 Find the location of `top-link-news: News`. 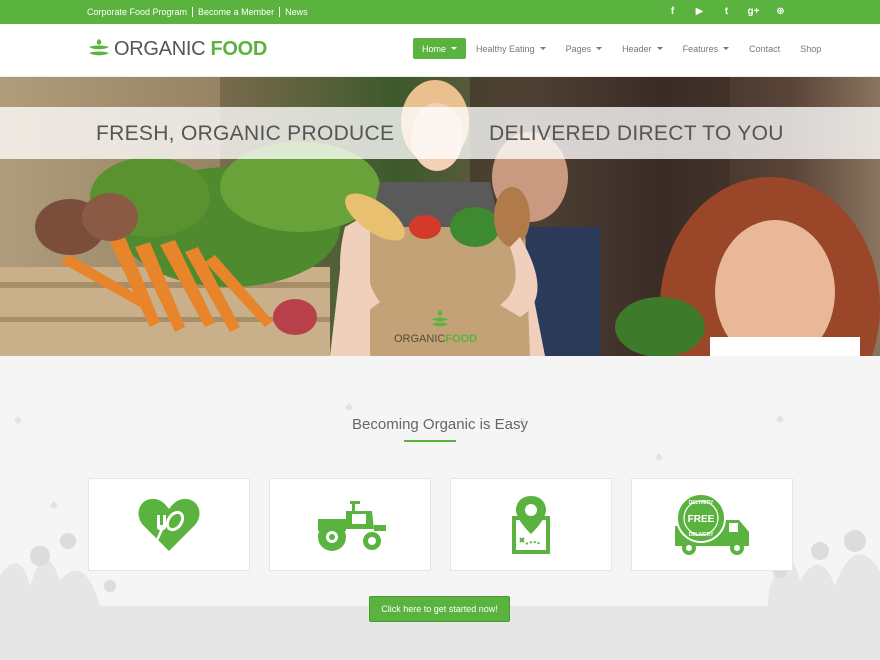

top-link-news: News is located at coordinates (296, 12).